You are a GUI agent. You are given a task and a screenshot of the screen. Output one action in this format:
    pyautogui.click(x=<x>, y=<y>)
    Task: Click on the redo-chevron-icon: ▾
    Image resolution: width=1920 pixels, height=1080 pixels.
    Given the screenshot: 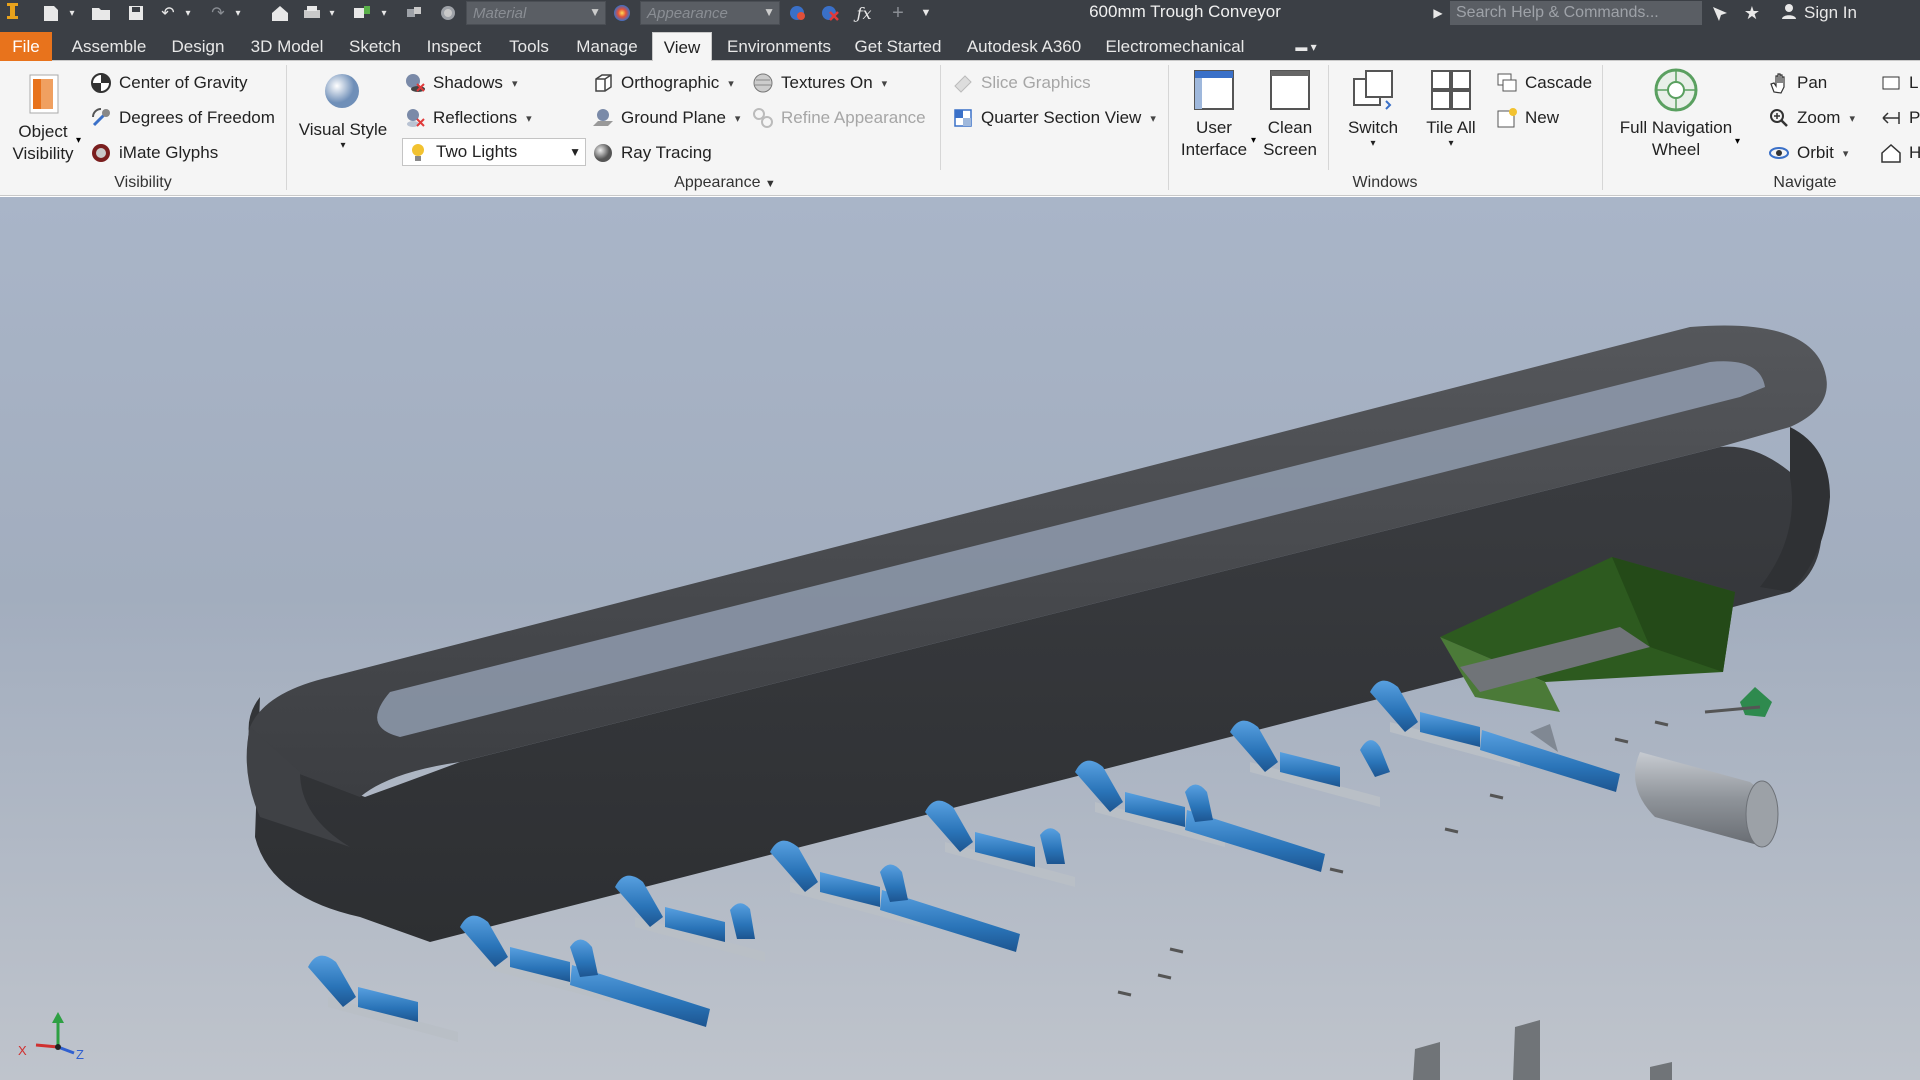 What is the action you would take?
    pyautogui.click(x=238, y=13)
    